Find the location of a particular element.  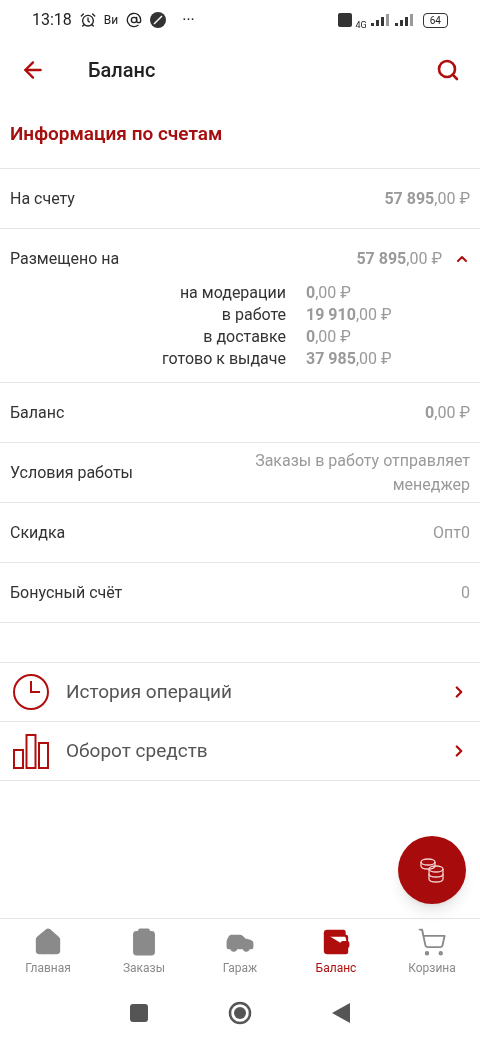

detail-label: в доставке is located at coordinates (244, 337).